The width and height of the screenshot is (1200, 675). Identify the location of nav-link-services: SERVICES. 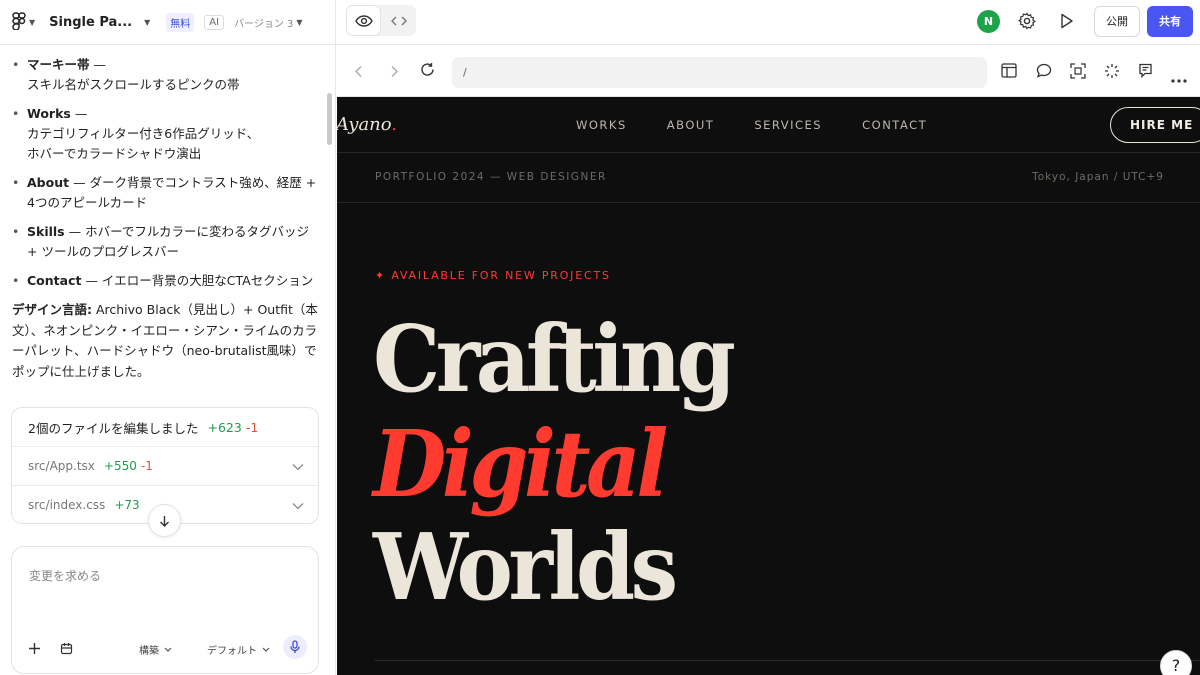
(788, 125).